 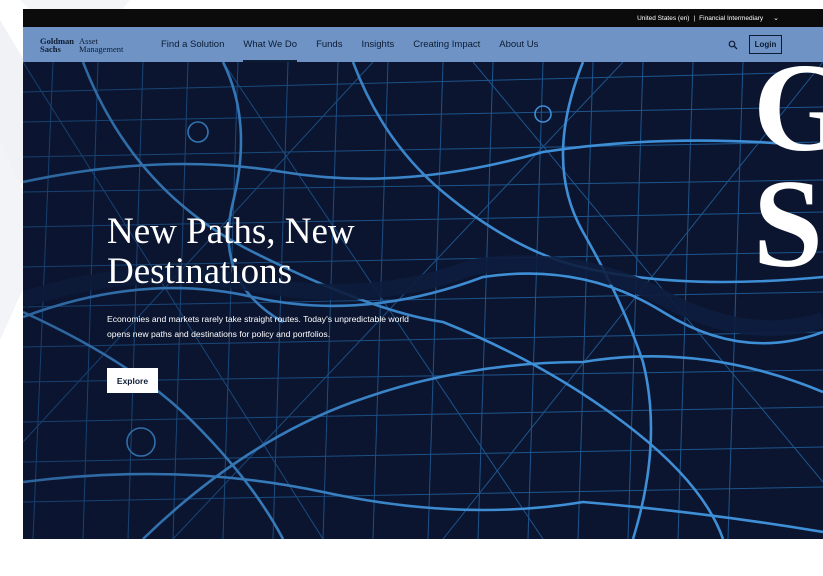 I want to click on logo-asset-management: Asset Management, so click(x=101, y=45).